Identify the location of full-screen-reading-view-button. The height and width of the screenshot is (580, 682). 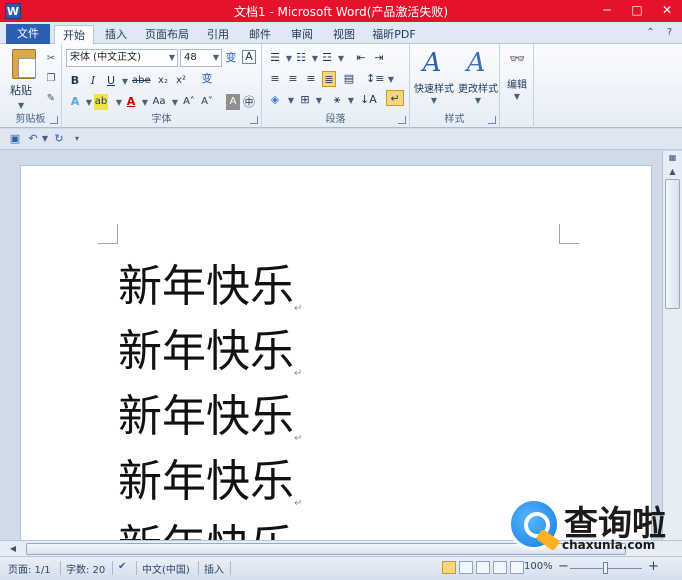
(466, 567).